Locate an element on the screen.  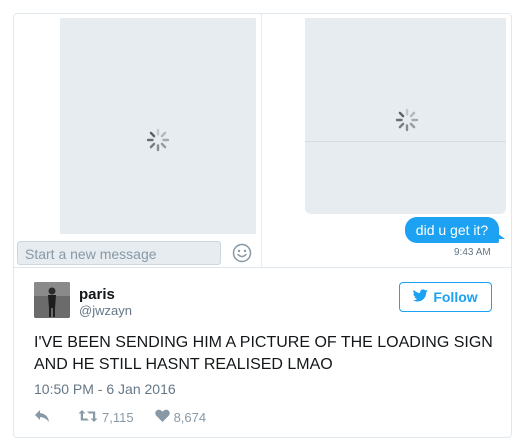
reply-button is located at coordinates (42, 417).